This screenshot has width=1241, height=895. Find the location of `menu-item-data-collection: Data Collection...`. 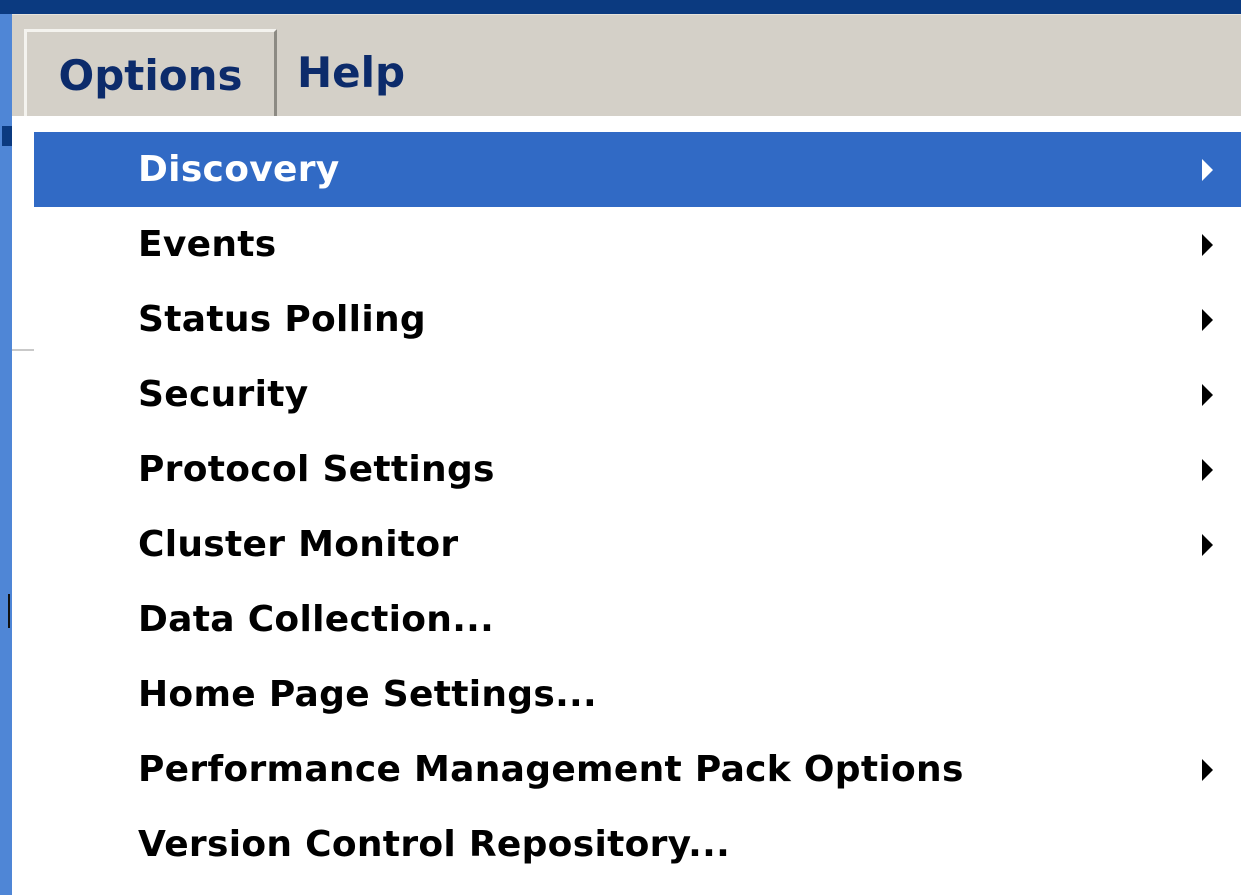

menu-item-data-collection: Data Collection... is located at coordinates (637, 619).